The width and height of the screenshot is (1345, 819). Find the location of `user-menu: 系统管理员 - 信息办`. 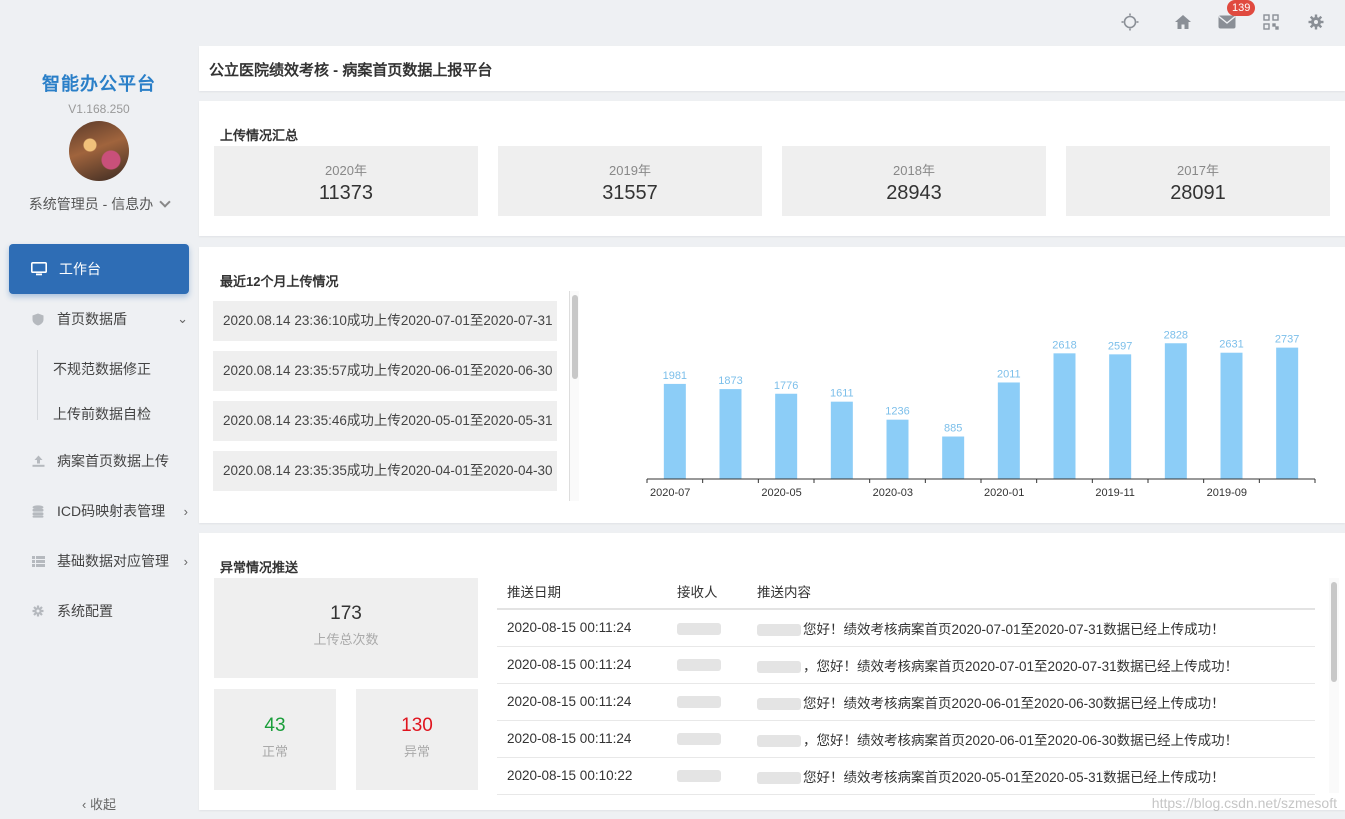

user-menu: 系统管理员 - 信息办 is located at coordinates (99, 204).